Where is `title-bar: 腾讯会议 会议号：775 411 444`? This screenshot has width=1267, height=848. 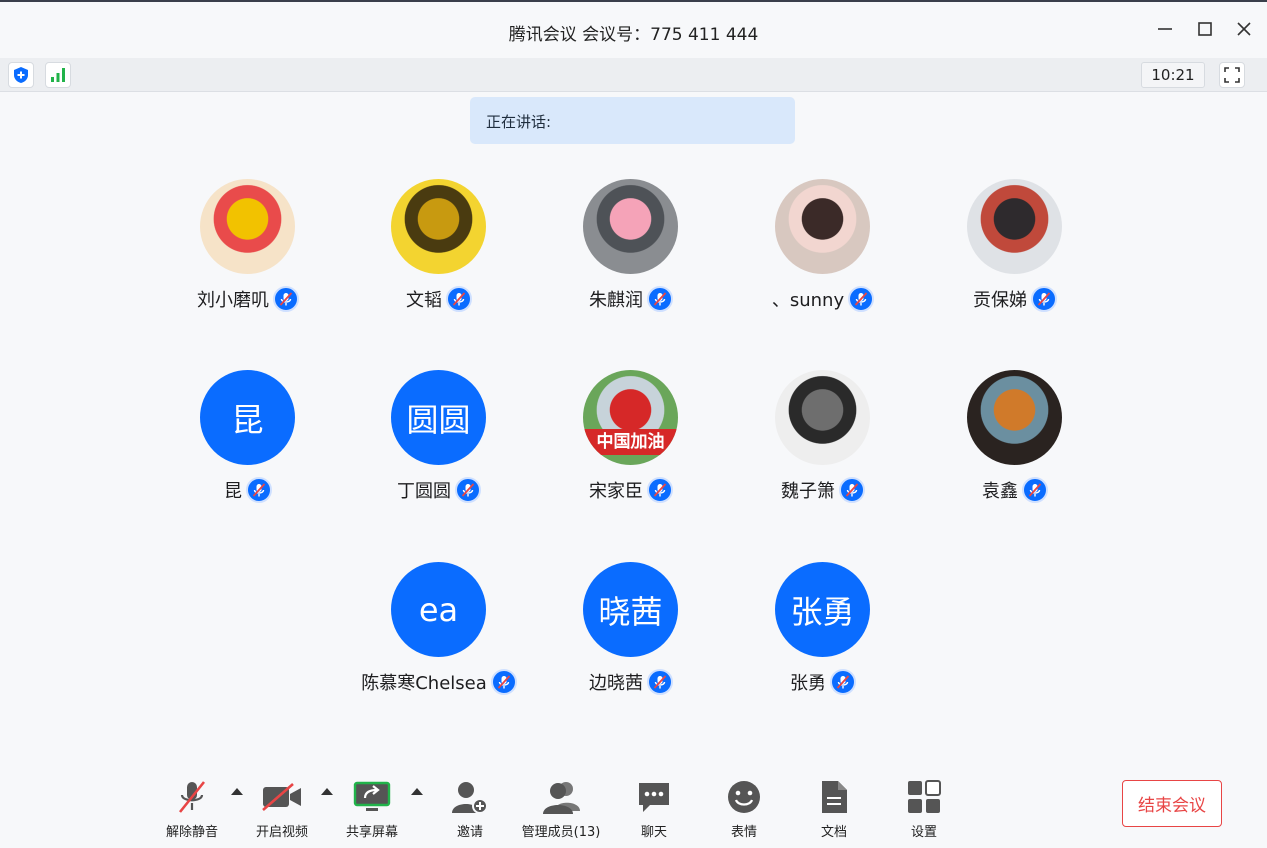 title-bar: 腾讯会议 会议号：775 411 444 is located at coordinates (633, 29).